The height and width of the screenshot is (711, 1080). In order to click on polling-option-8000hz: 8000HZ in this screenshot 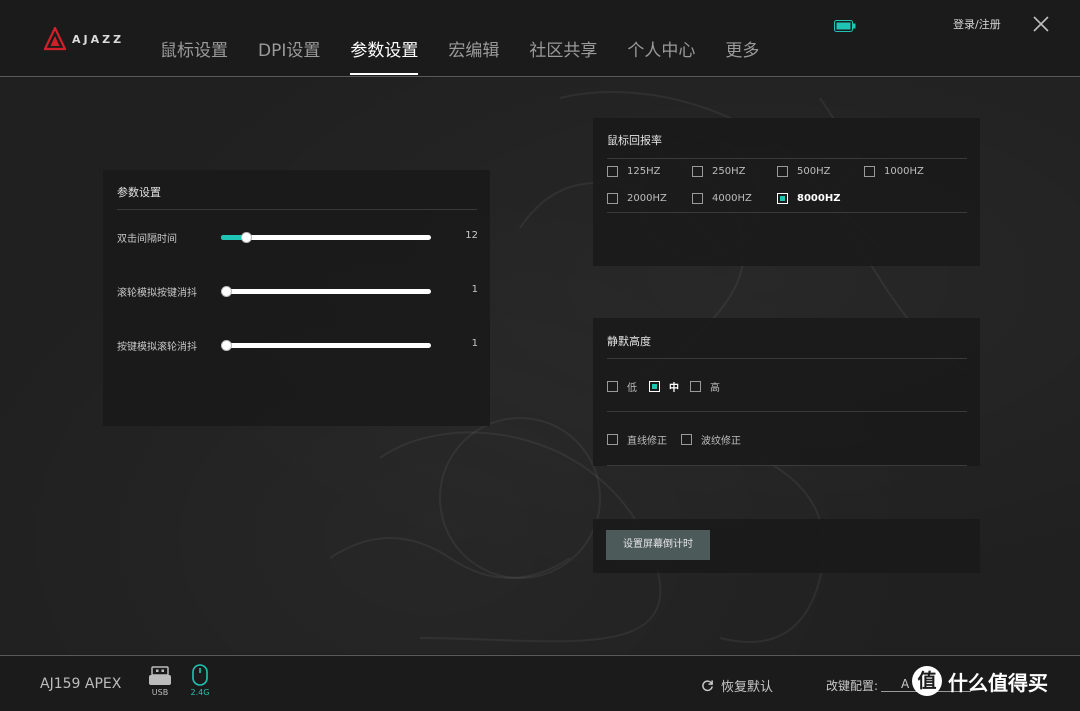, I will do `click(808, 198)`.